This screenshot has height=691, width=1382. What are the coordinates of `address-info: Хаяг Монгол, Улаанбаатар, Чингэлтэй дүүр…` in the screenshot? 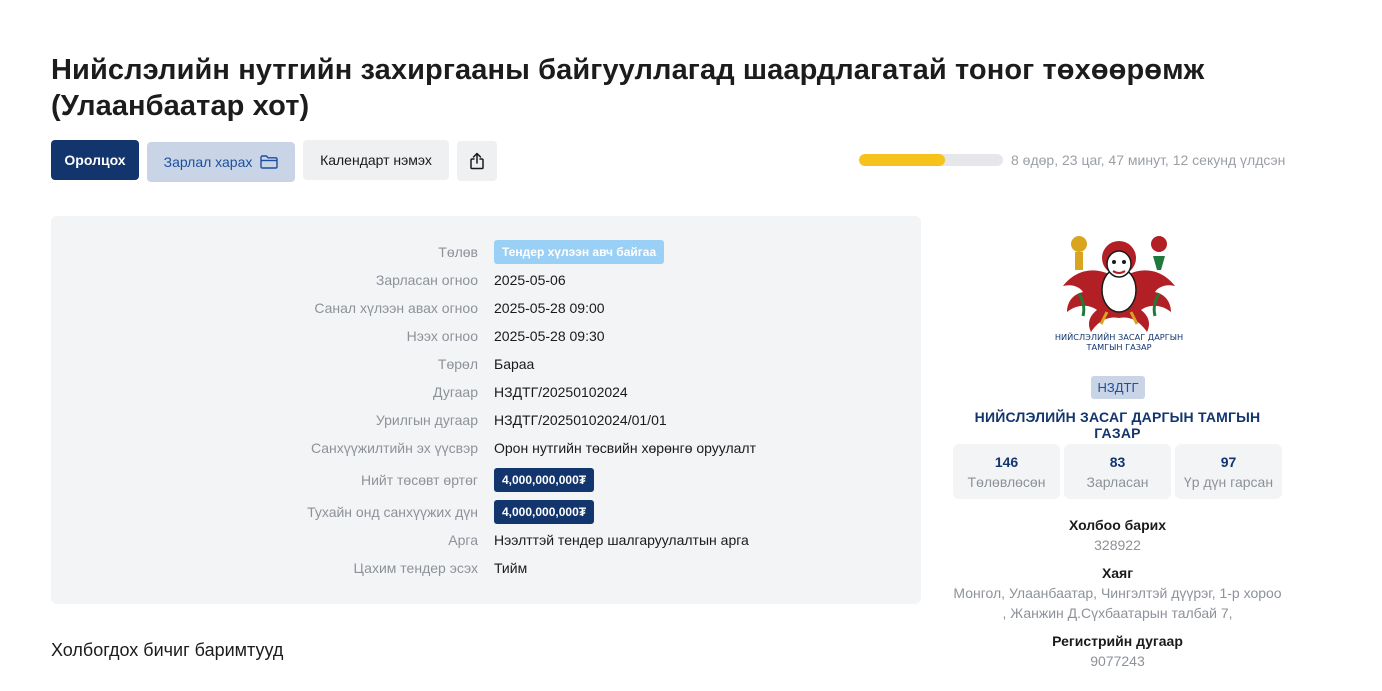 It's located at (1117, 593).